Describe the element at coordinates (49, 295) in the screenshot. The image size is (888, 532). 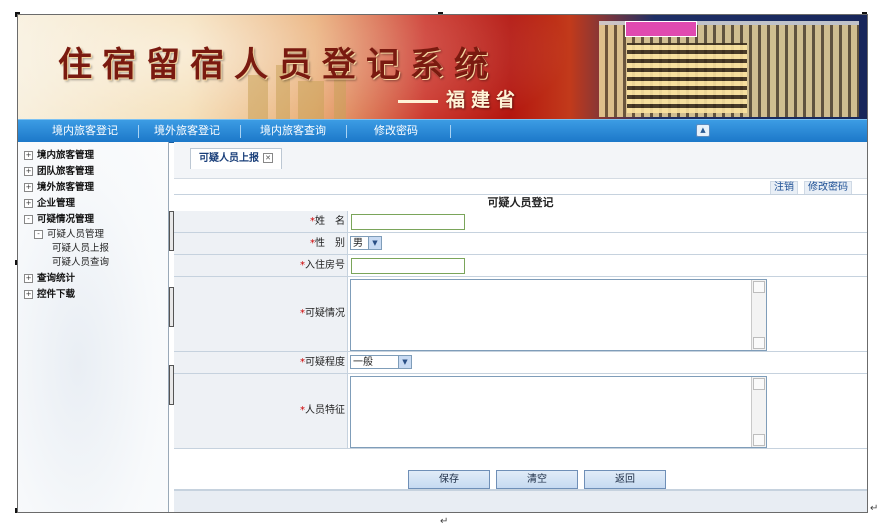
I see `tree-item-download: + 控件下载` at that location.